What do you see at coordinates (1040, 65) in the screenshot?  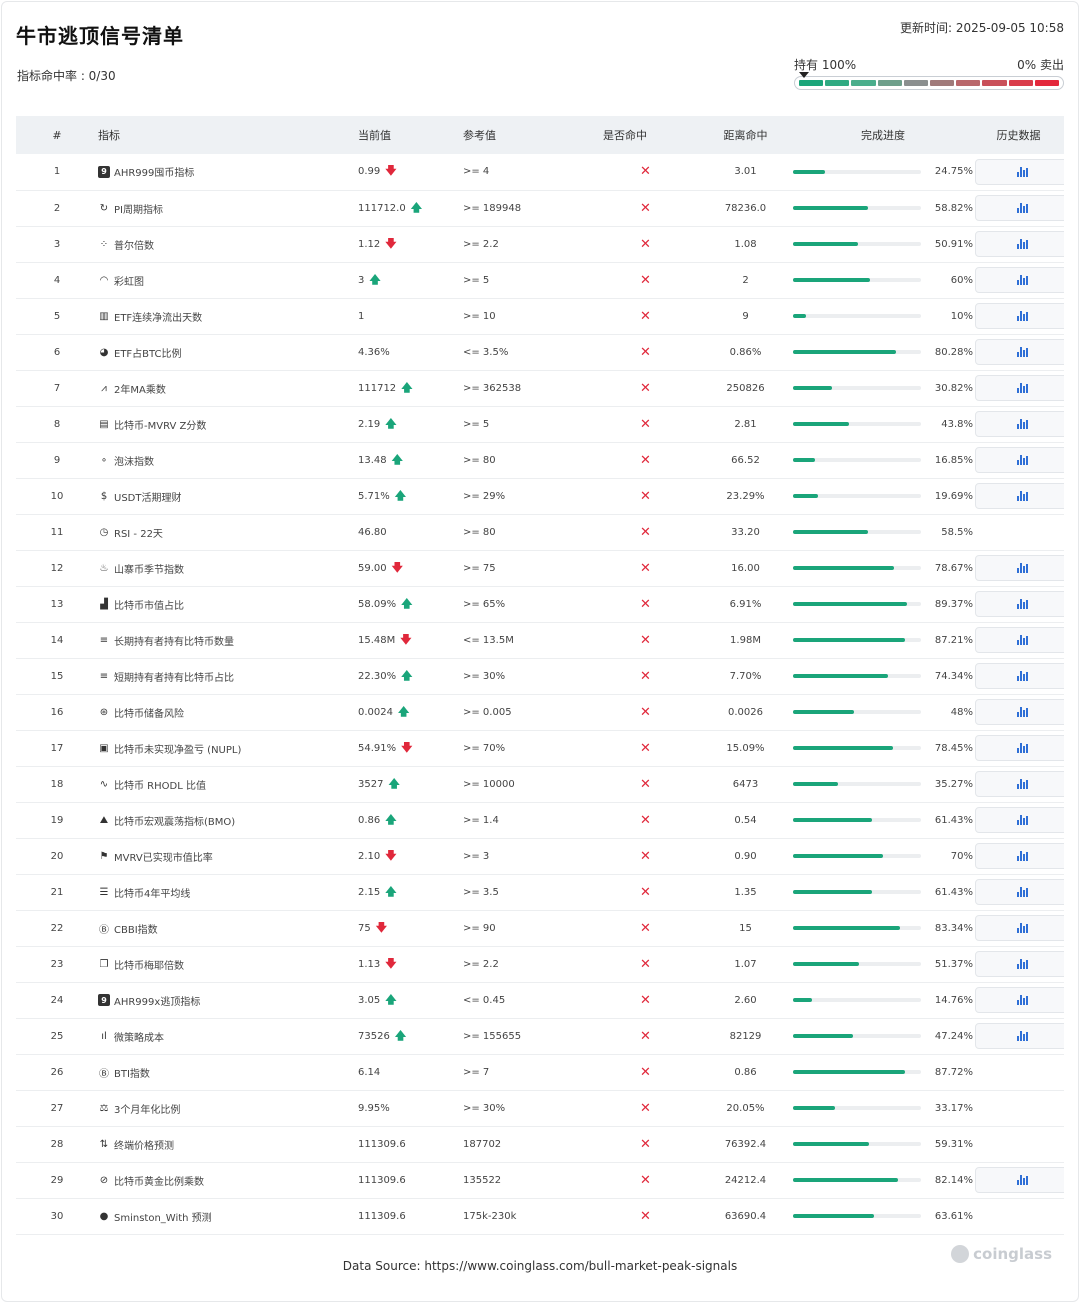 I see `gauge-sell-label: 0% 卖出` at bounding box center [1040, 65].